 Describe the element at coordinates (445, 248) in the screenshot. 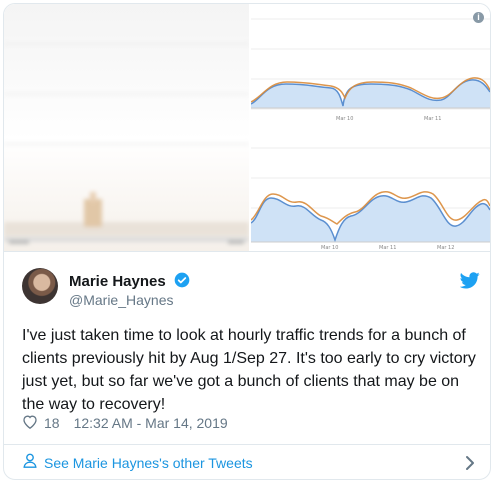

I see `chart-bottom-label-3: Mar 12` at that location.